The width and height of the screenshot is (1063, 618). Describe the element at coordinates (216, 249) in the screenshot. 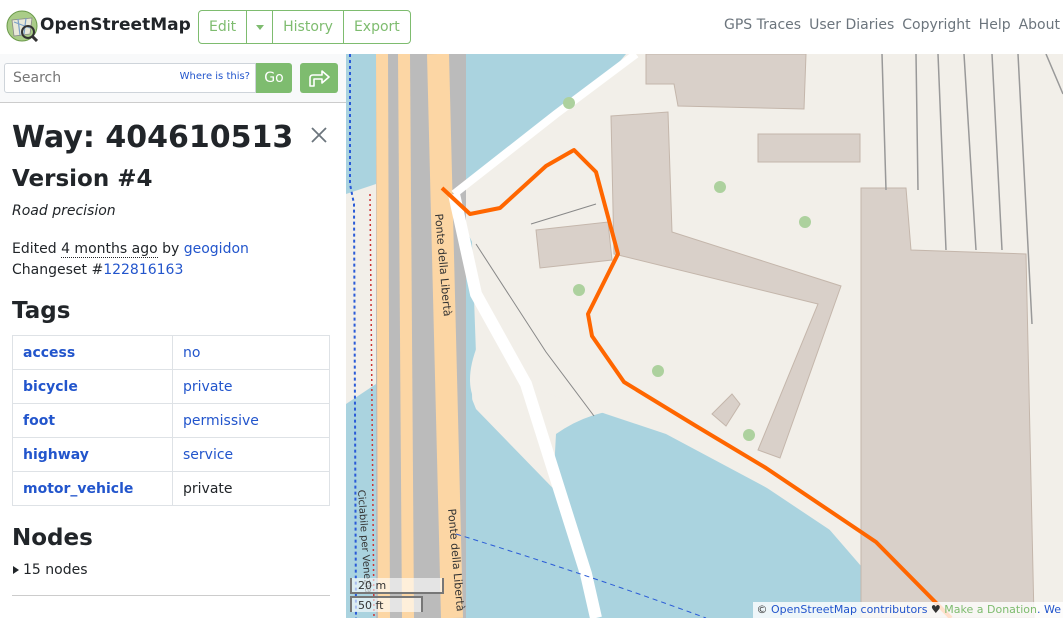

I see `editor-link: geogidon` at that location.